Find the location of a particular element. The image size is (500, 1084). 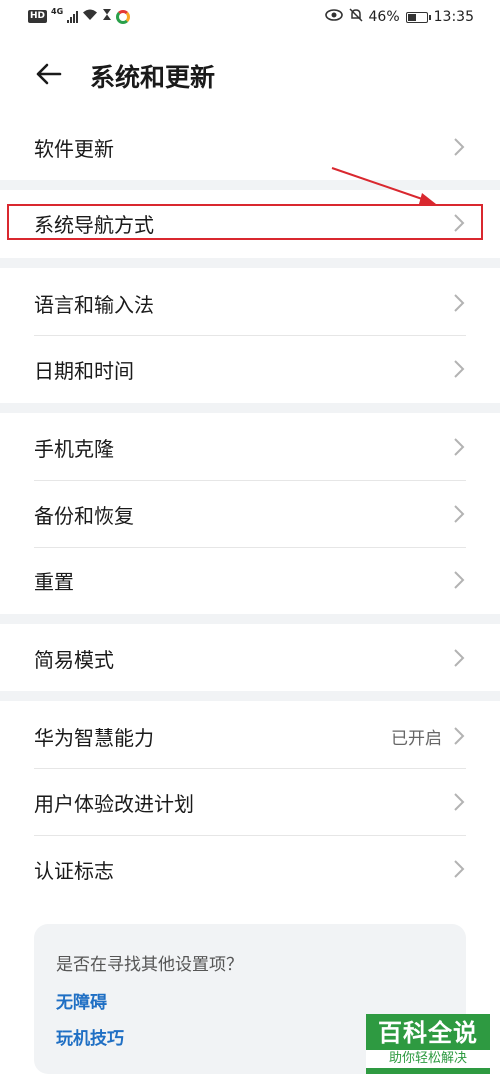

status-right: 46% 13:35 is located at coordinates (399, 17).